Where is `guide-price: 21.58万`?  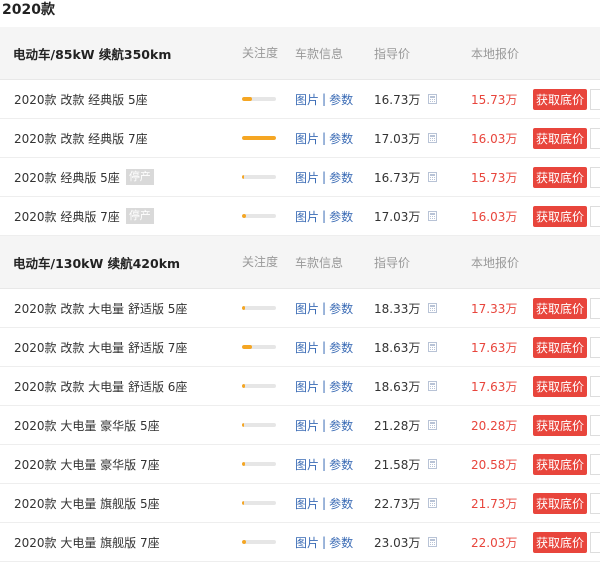
guide-price: 21.58万 is located at coordinates (397, 464).